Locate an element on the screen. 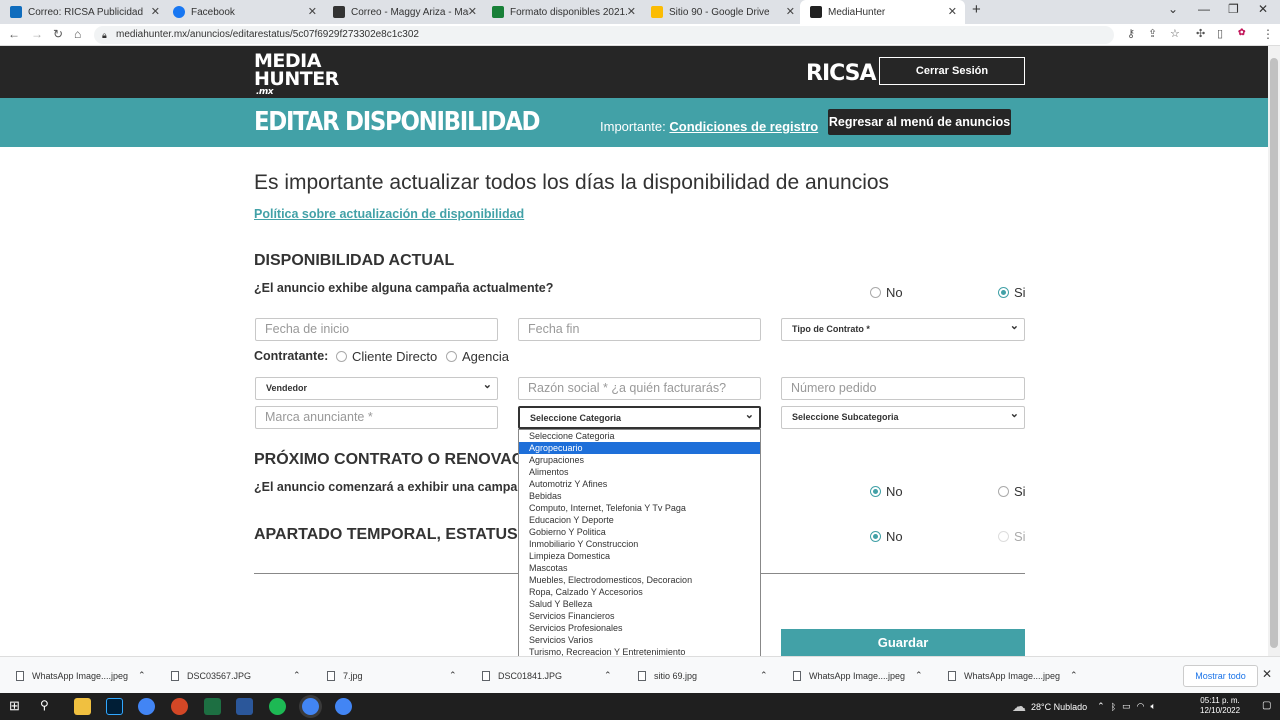 Image resolution: width=1280 pixels, height=720 pixels. category-option: Seleccione Categoria is located at coordinates (639, 436).